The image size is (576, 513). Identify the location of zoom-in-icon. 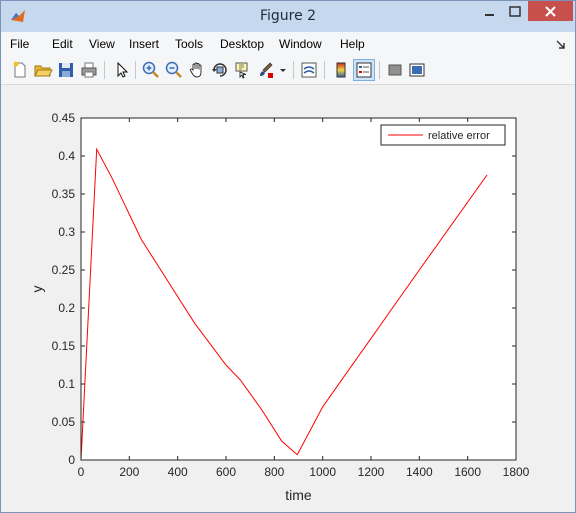
(151, 70).